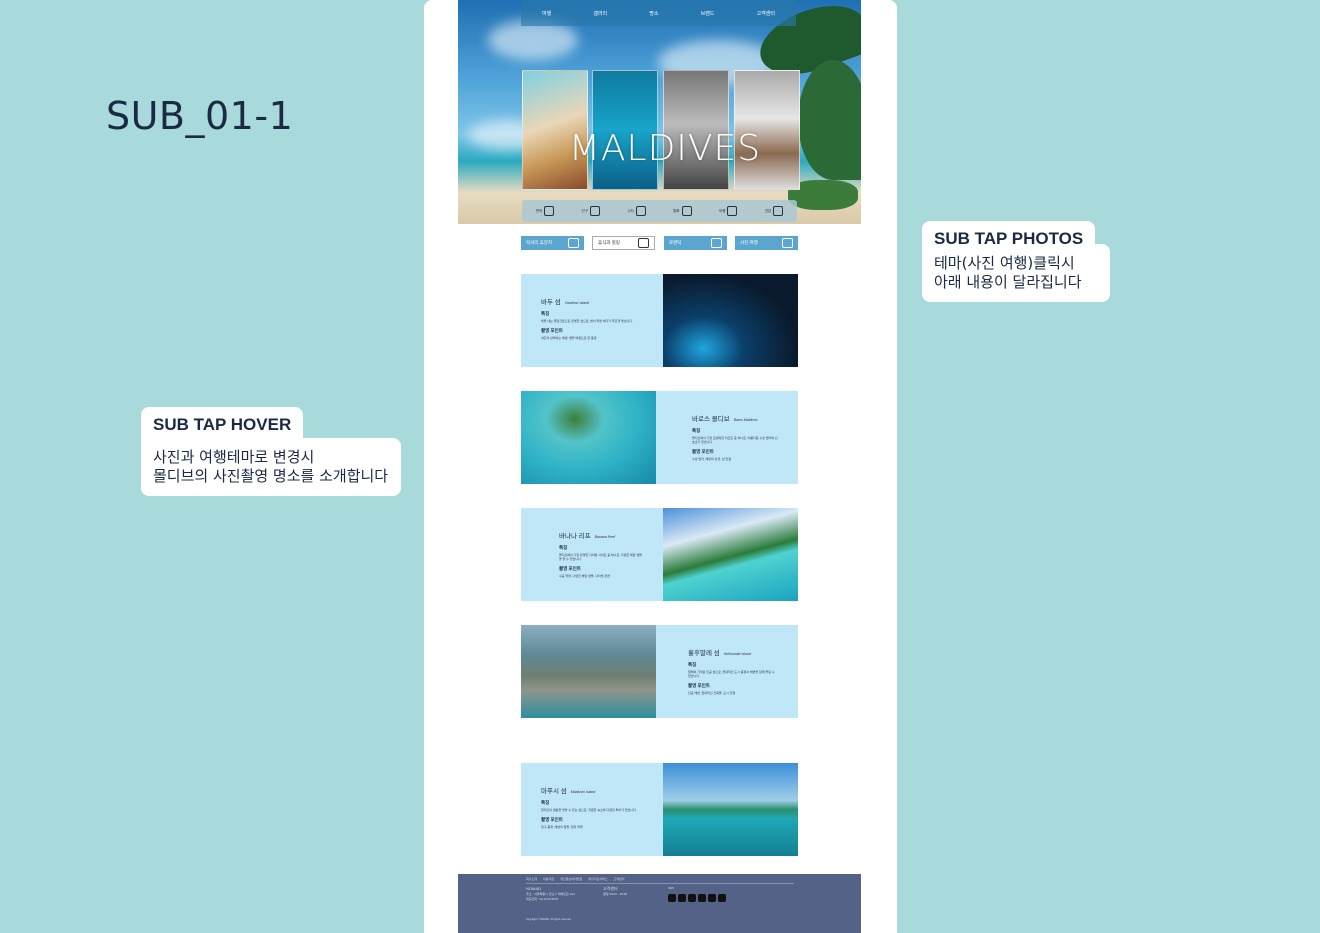 The height and width of the screenshot is (933, 1320). I want to click on footer-link: 고객센터, so click(619, 879).